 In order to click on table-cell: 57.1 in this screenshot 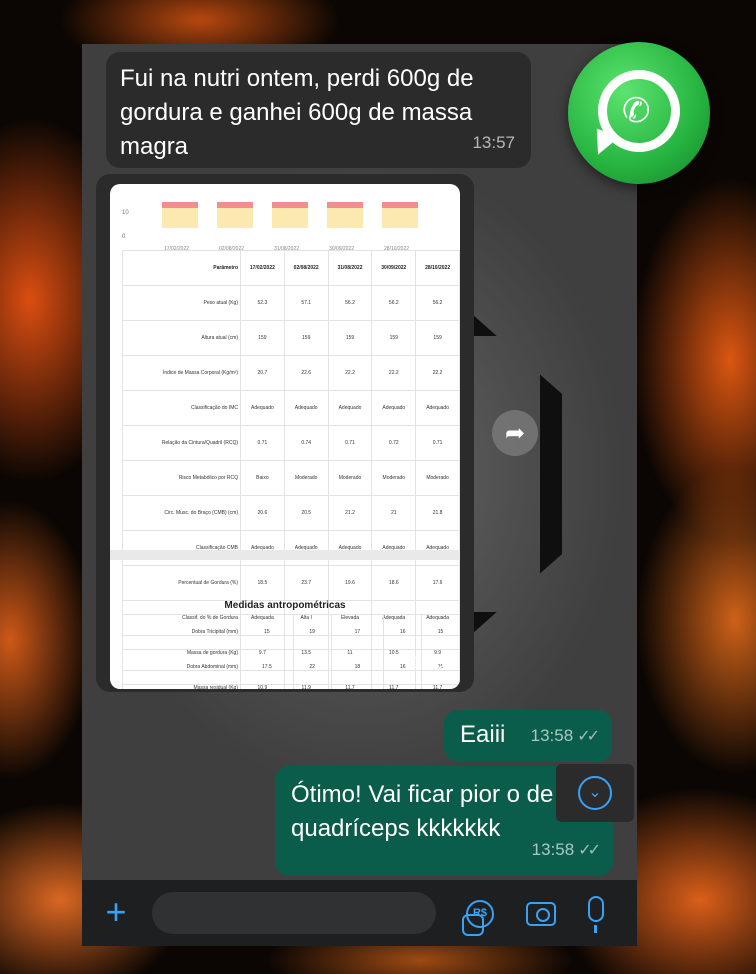, I will do `click(306, 303)`.